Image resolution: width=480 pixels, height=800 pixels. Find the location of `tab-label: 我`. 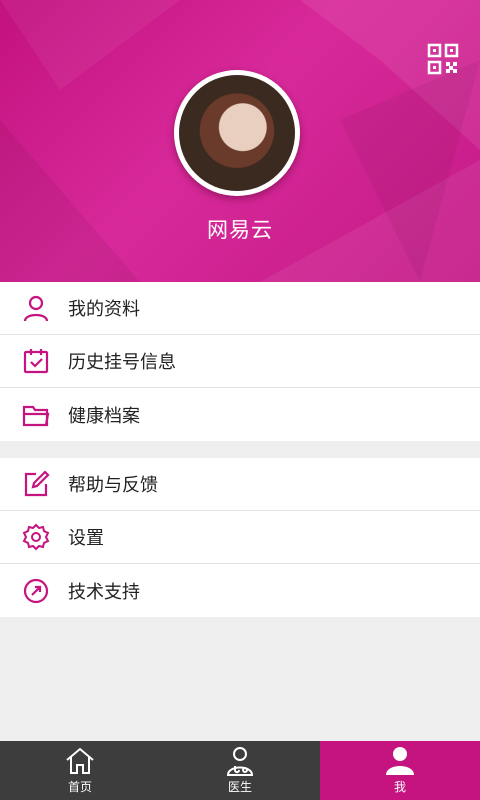

tab-label: 我 is located at coordinates (399, 787).